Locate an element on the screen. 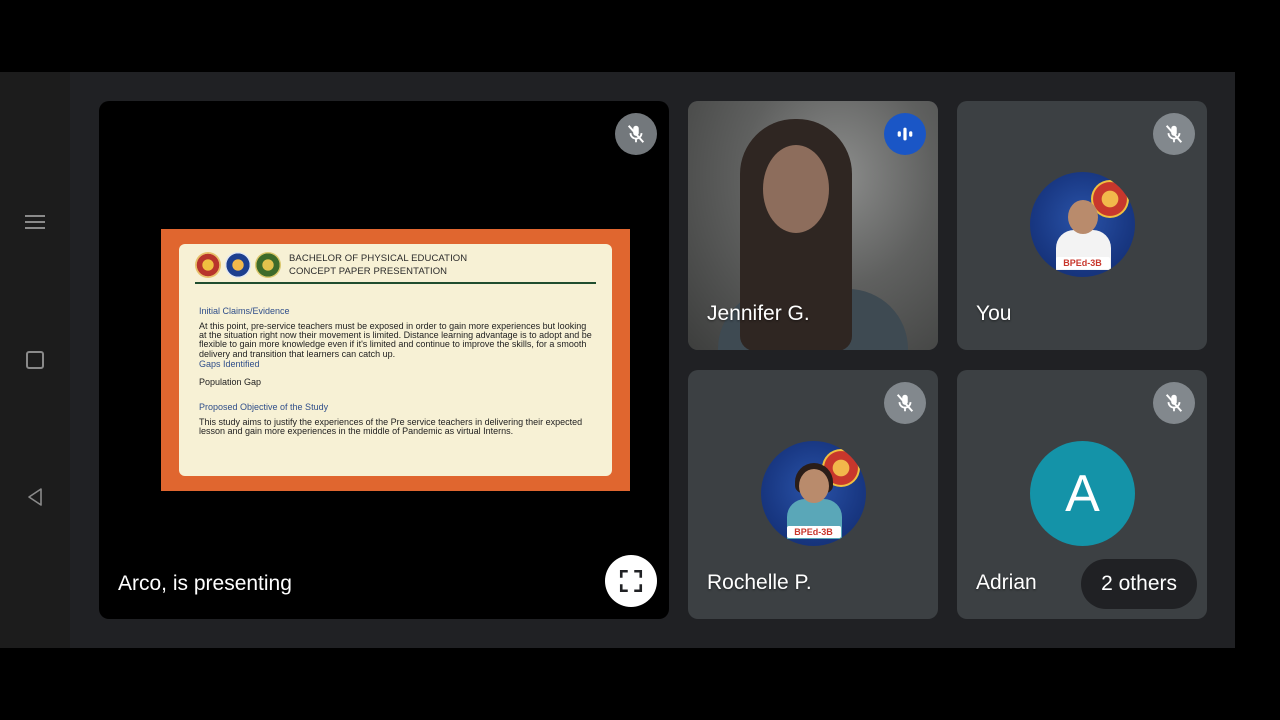 The image size is (1280, 720). section-title: Gaps Identified is located at coordinates (229, 363).